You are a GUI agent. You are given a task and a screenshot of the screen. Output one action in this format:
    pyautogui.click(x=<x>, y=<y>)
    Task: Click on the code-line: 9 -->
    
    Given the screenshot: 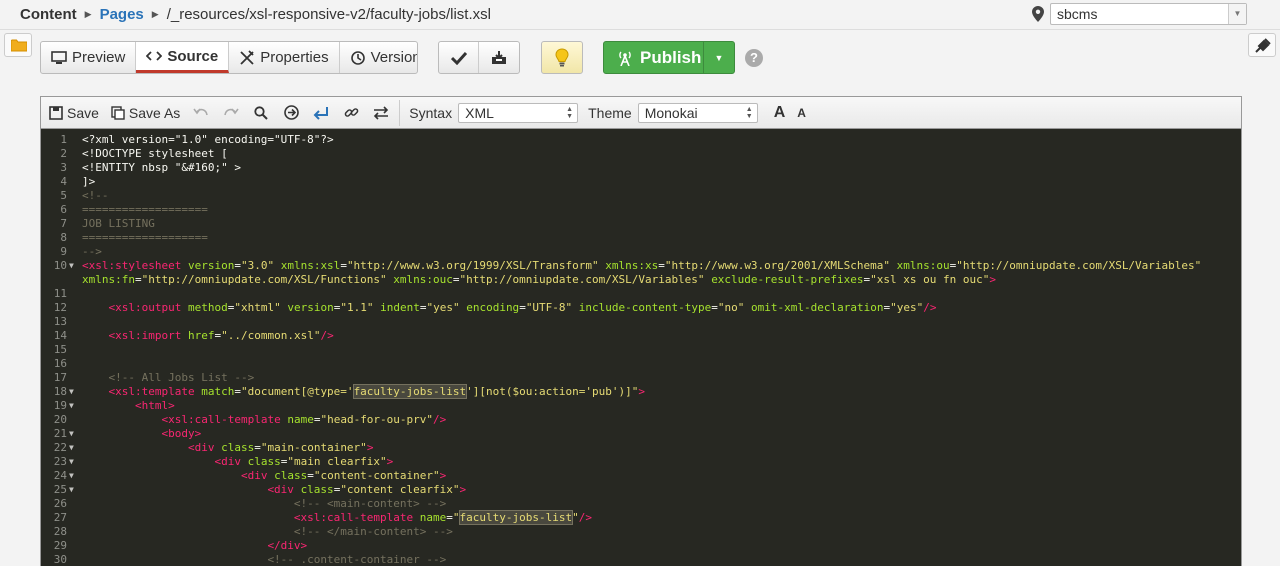 What is the action you would take?
    pyautogui.click(x=641, y=252)
    